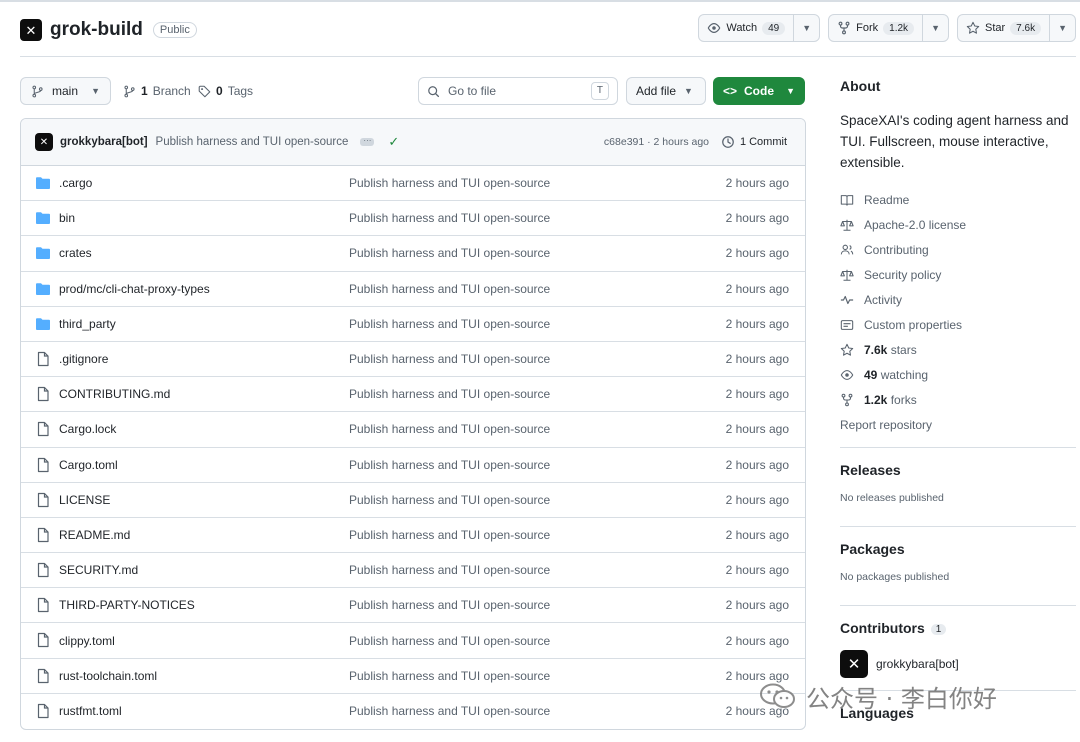 This screenshot has width=1080, height=742. What do you see at coordinates (901, 698) in the screenshot?
I see `watermark-text: 公众号 · 李白你好` at bounding box center [901, 698].